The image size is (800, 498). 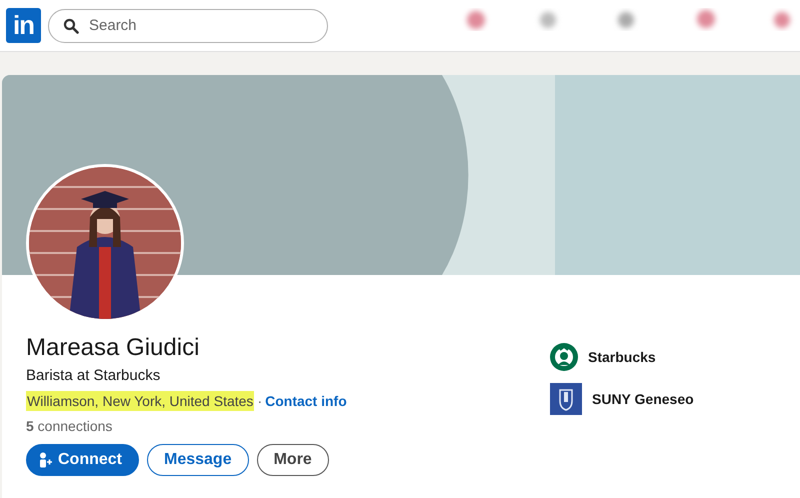 What do you see at coordinates (113, 348) in the screenshot?
I see `profile-name: Mareasa Giudici` at bounding box center [113, 348].